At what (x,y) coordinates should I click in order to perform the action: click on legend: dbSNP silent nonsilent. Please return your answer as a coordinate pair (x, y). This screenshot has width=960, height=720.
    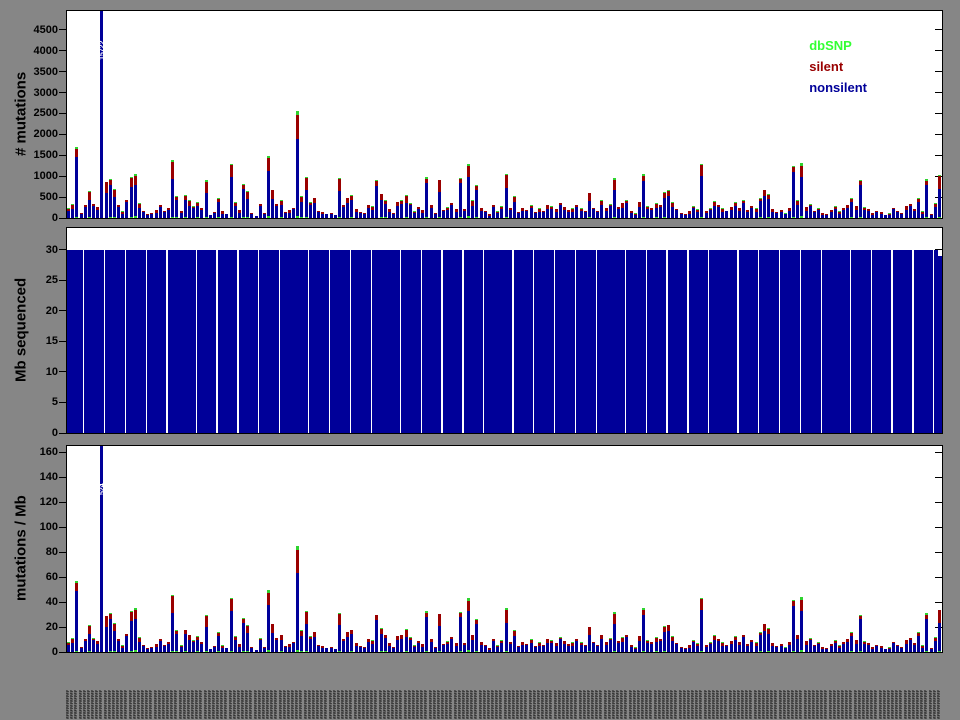
    Looking at the image, I should click on (838, 66).